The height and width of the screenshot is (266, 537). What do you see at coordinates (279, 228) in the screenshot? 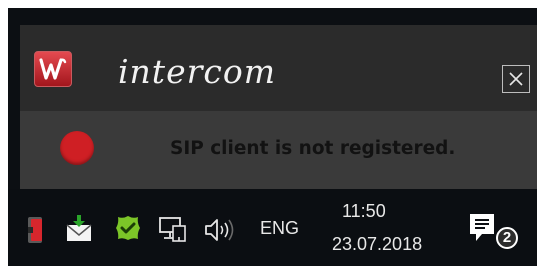
I see `input-language: ENG` at bounding box center [279, 228].